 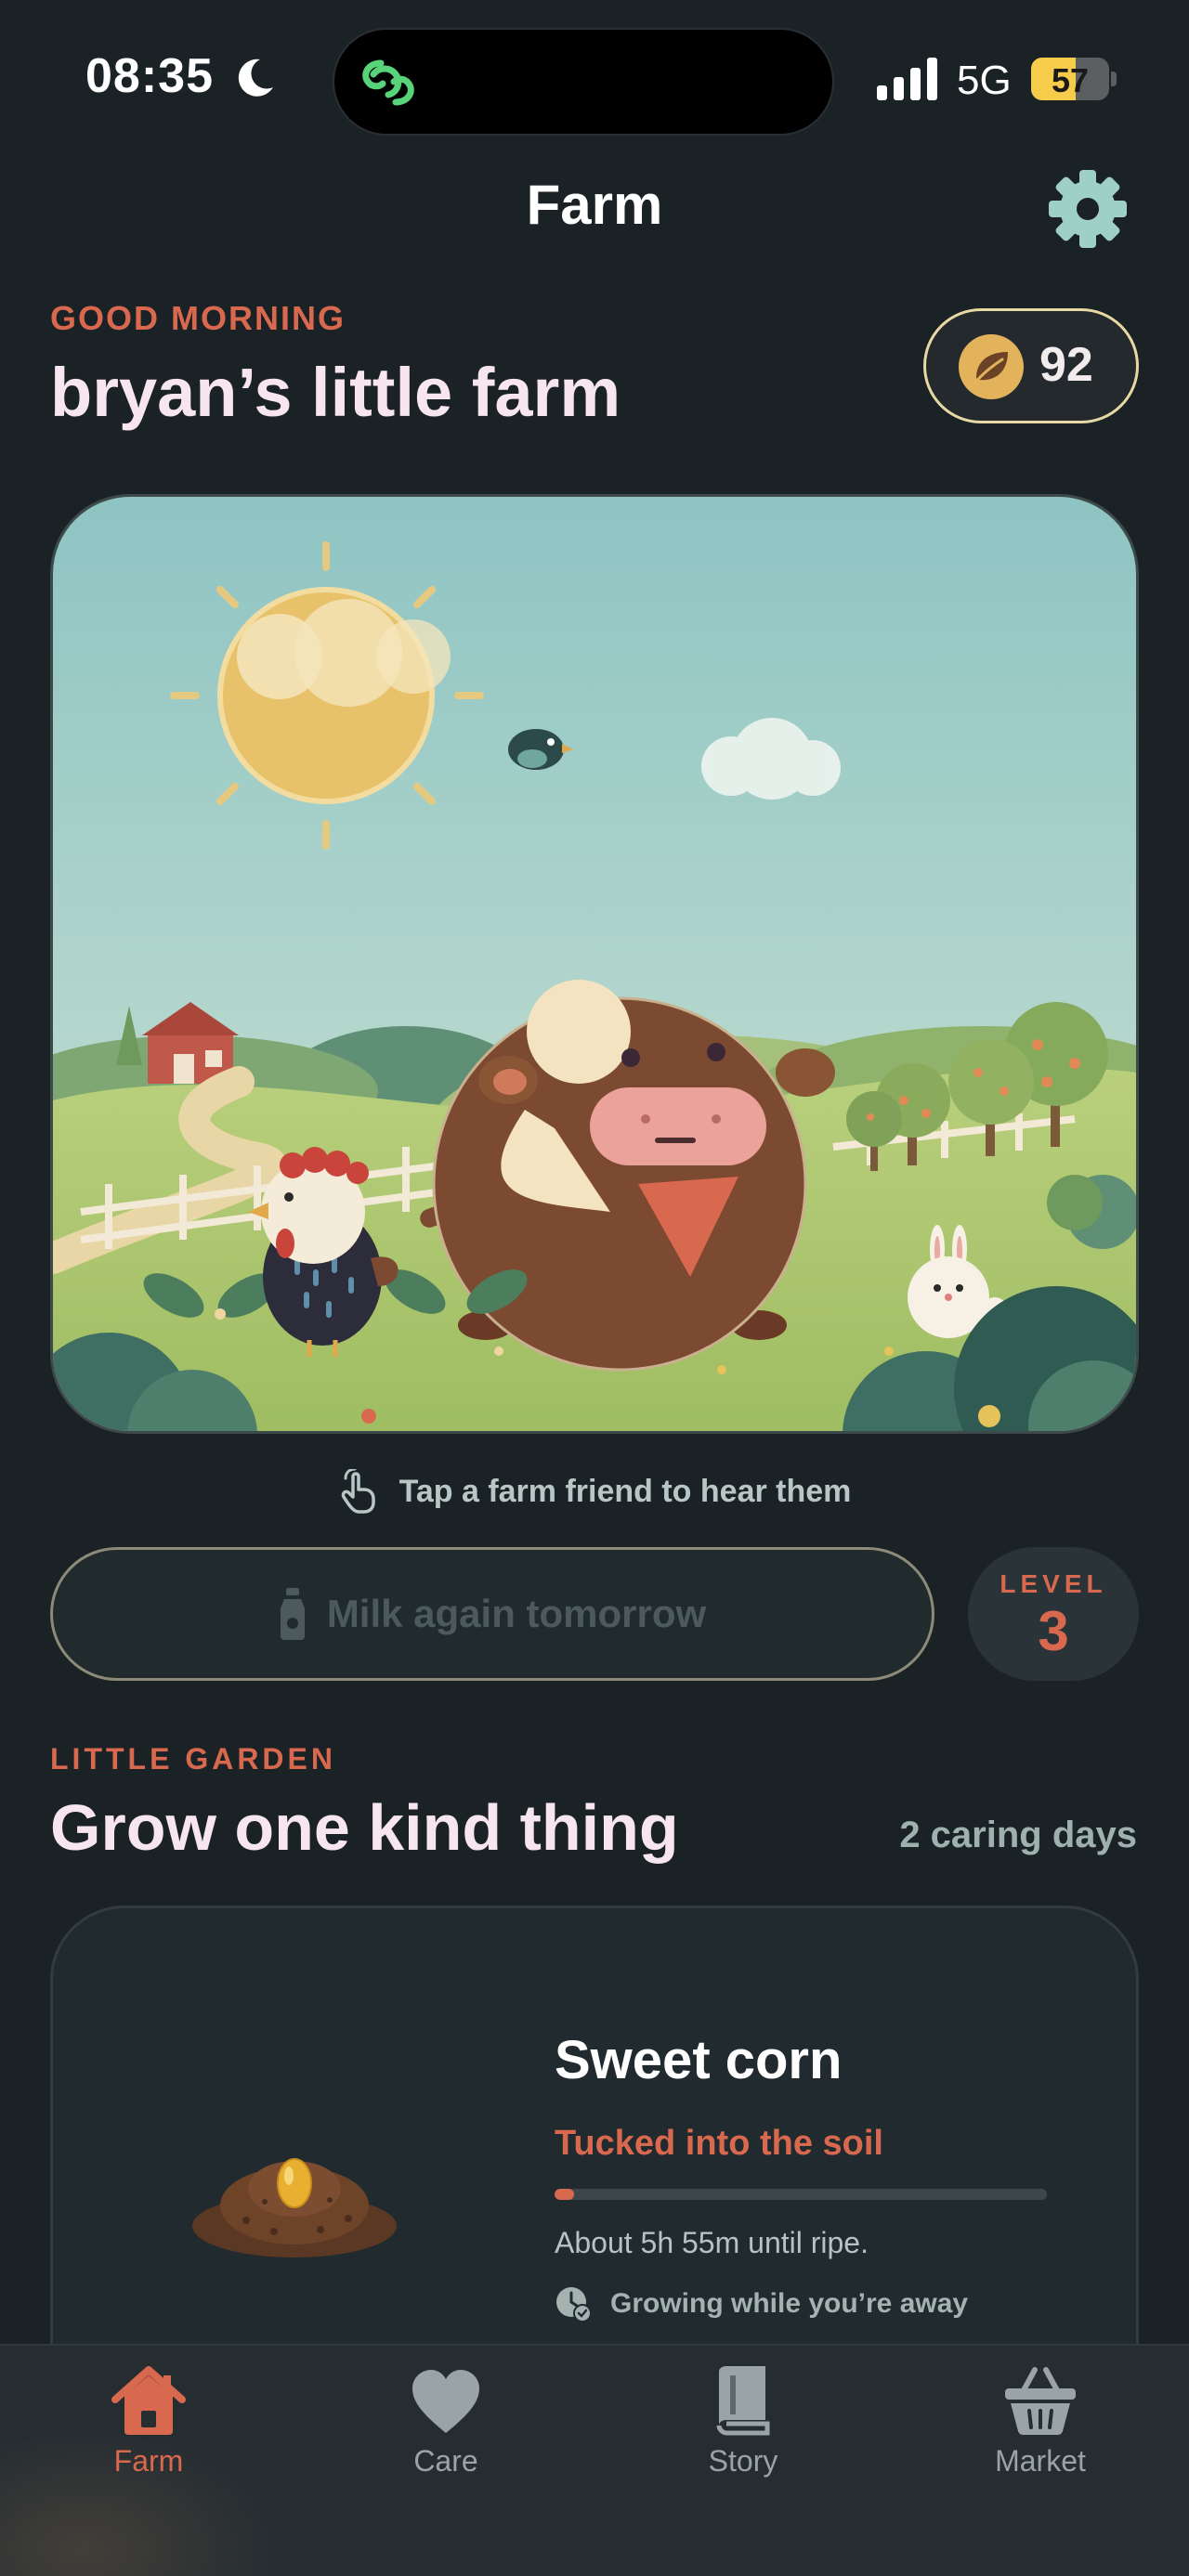 What do you see at coordinates (445, 2401) in the screenshot?
I see `heart-icon` at bounding box center [445, 2401].